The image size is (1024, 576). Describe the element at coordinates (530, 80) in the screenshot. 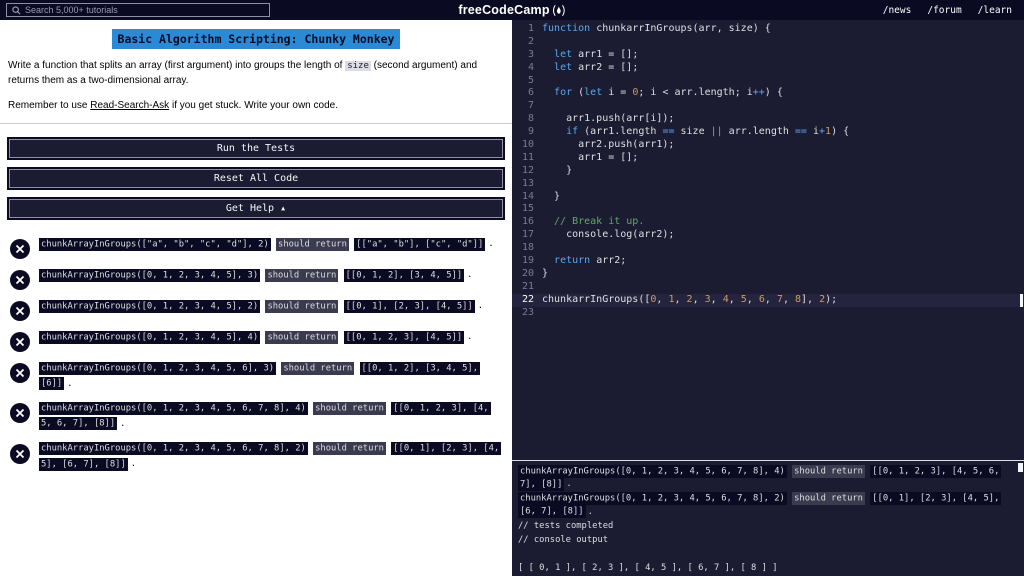

I see `line-number: 5` at that location.